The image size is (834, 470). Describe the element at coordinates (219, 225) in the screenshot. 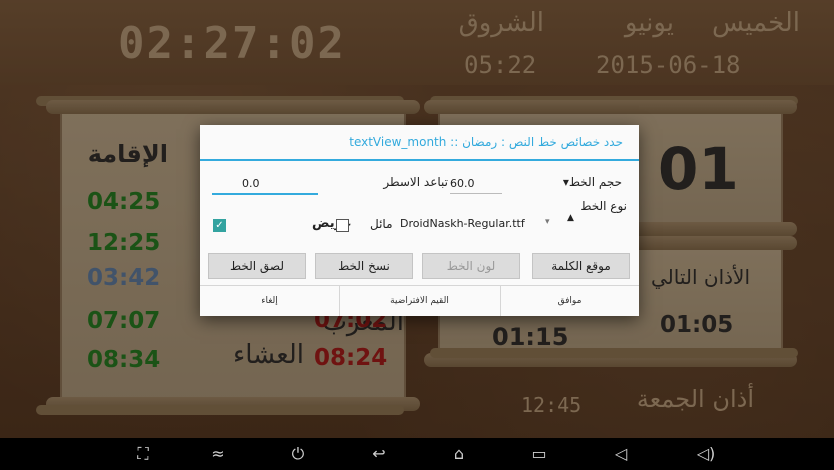

I see `checked-checkbox: ✓` at that location.